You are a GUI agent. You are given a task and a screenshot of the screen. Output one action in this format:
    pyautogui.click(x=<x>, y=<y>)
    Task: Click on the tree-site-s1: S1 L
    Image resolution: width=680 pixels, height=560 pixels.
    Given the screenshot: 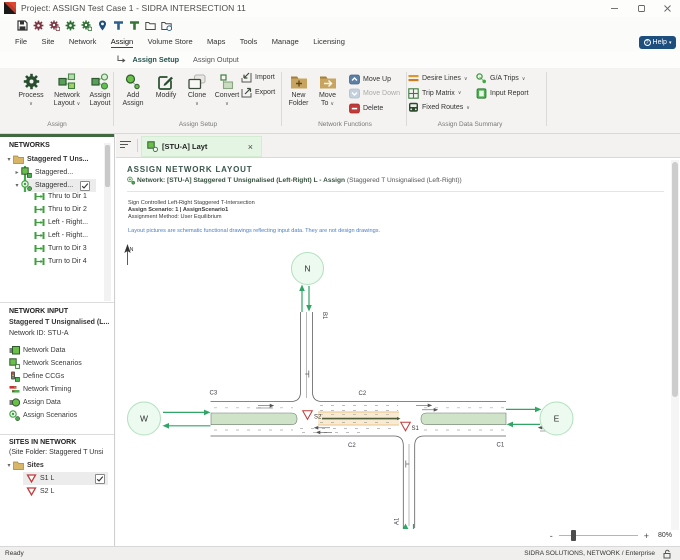 What is the action you would take?
    pyautogui.click(x=40, y=478)
    